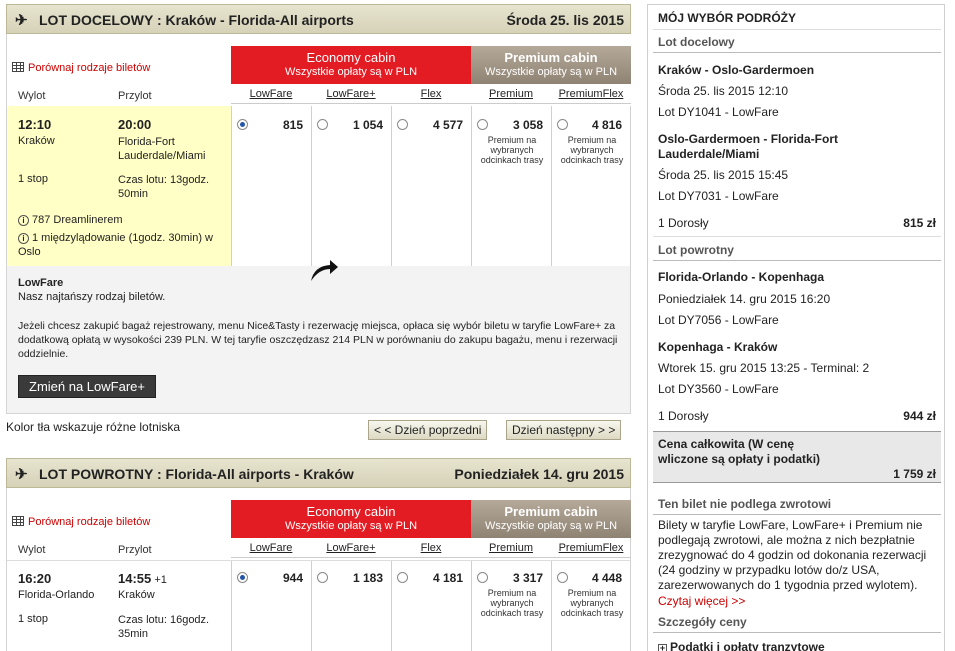 This screenshot has height=651, width=955. I want to click on airport-color-legend: Kolor tła wskazuje różne lotniska, so click(93, 427).